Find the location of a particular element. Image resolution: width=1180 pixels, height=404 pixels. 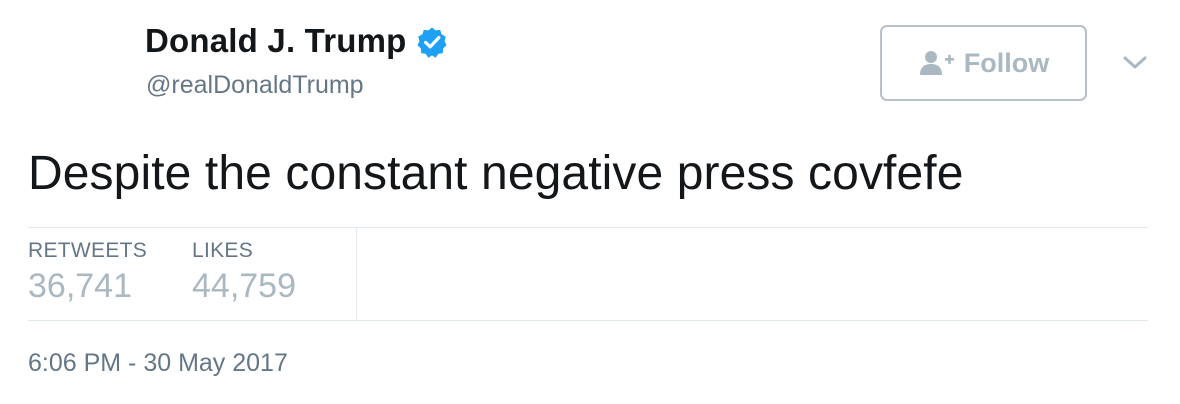

chevron-down-icon is located at coordinates (1135, 63).